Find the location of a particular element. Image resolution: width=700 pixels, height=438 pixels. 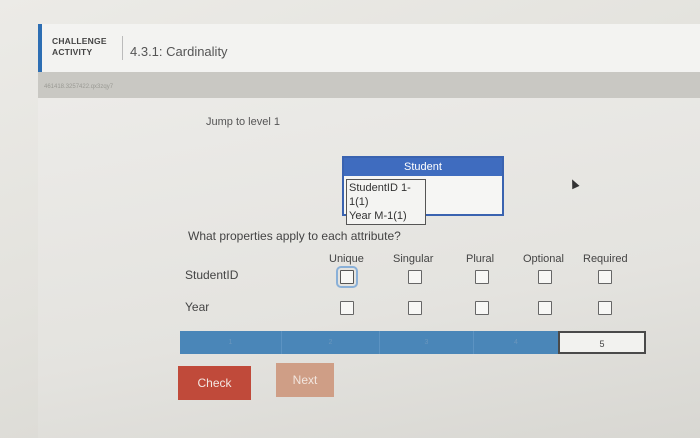

question-text: What properties apply to each attribute? is located at coordinates (294, 236).